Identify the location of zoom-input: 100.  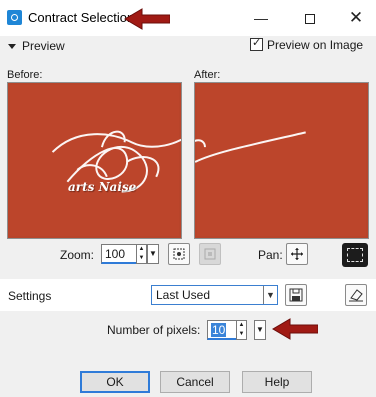
(119, 254).